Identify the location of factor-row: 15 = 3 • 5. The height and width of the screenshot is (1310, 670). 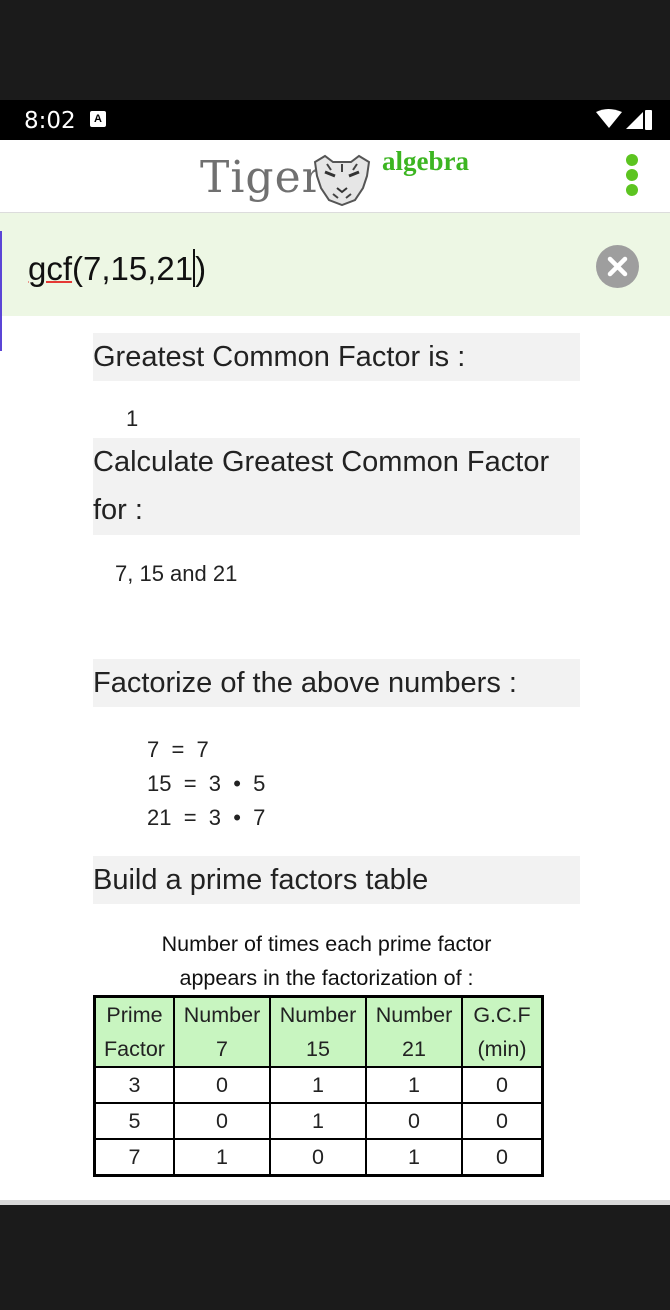
(206, 783).